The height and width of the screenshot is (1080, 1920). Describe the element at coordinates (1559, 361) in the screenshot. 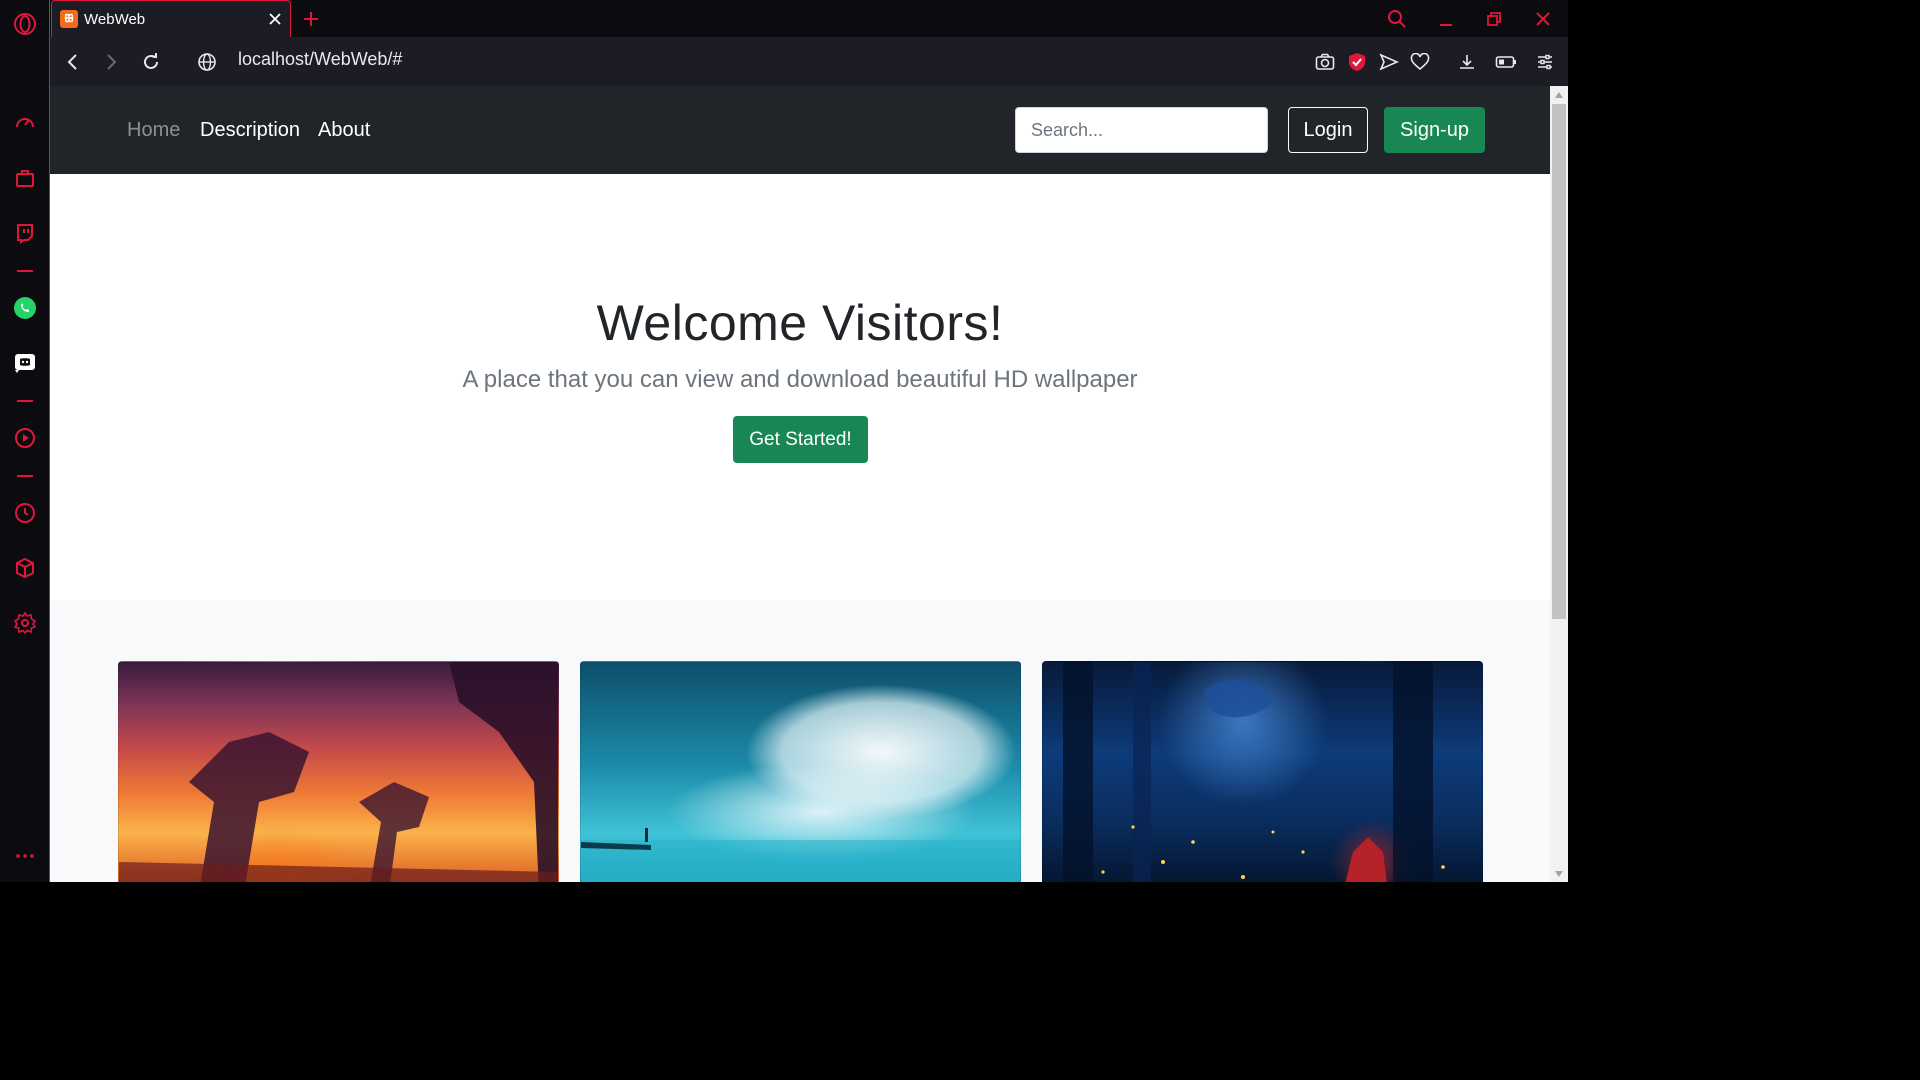

I see `scrollbar-thumb` at that location.